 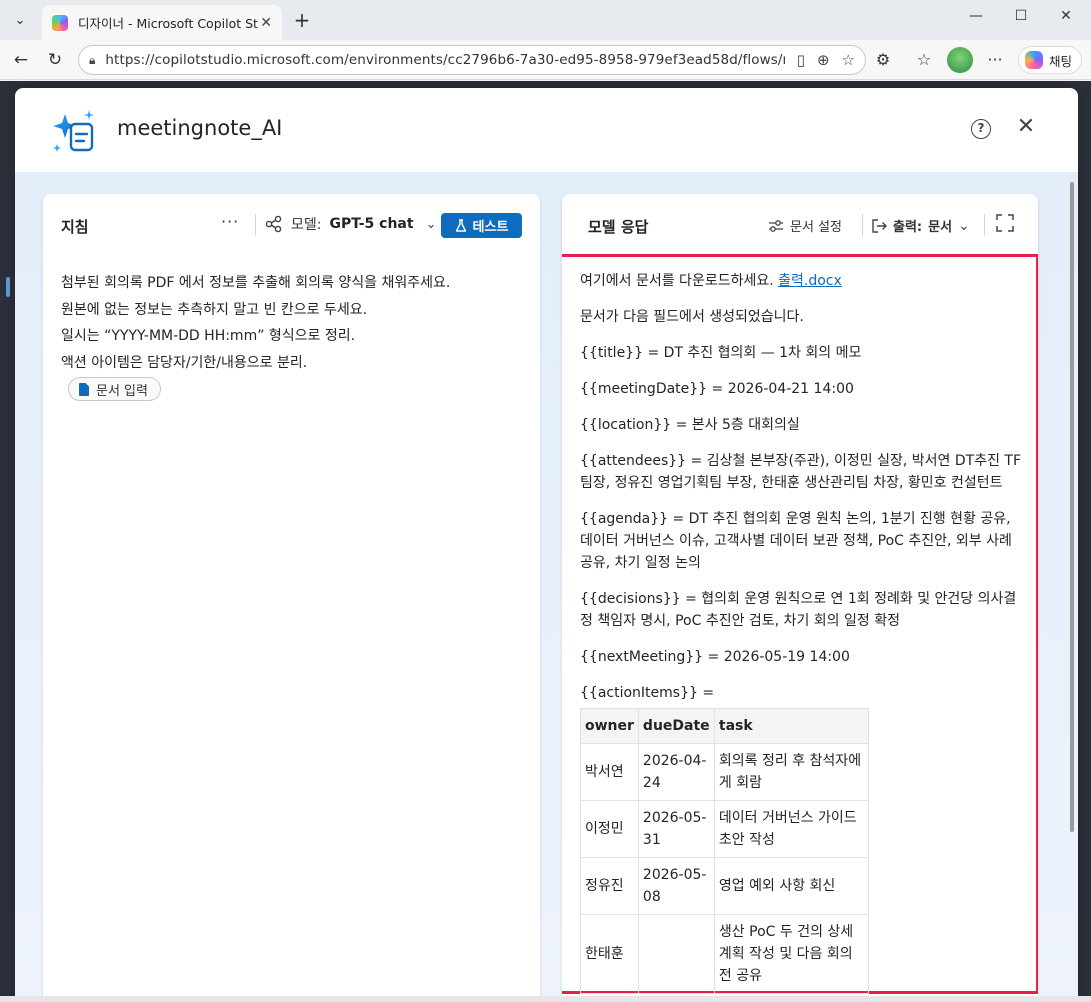 I want to click on table-row: 박서연 2026-04-24 회의록 정리 후 참석자에게 회람, so click(x=724, y=772).